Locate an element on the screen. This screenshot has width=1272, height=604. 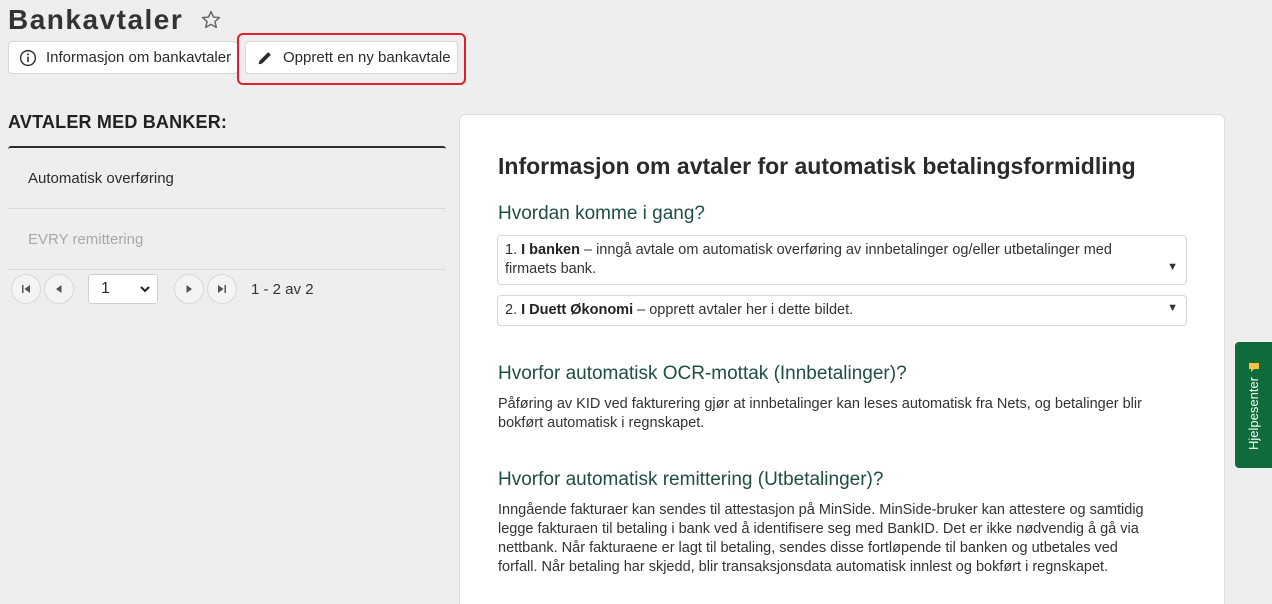
previous-page-button is located at coordinates (59, 289).